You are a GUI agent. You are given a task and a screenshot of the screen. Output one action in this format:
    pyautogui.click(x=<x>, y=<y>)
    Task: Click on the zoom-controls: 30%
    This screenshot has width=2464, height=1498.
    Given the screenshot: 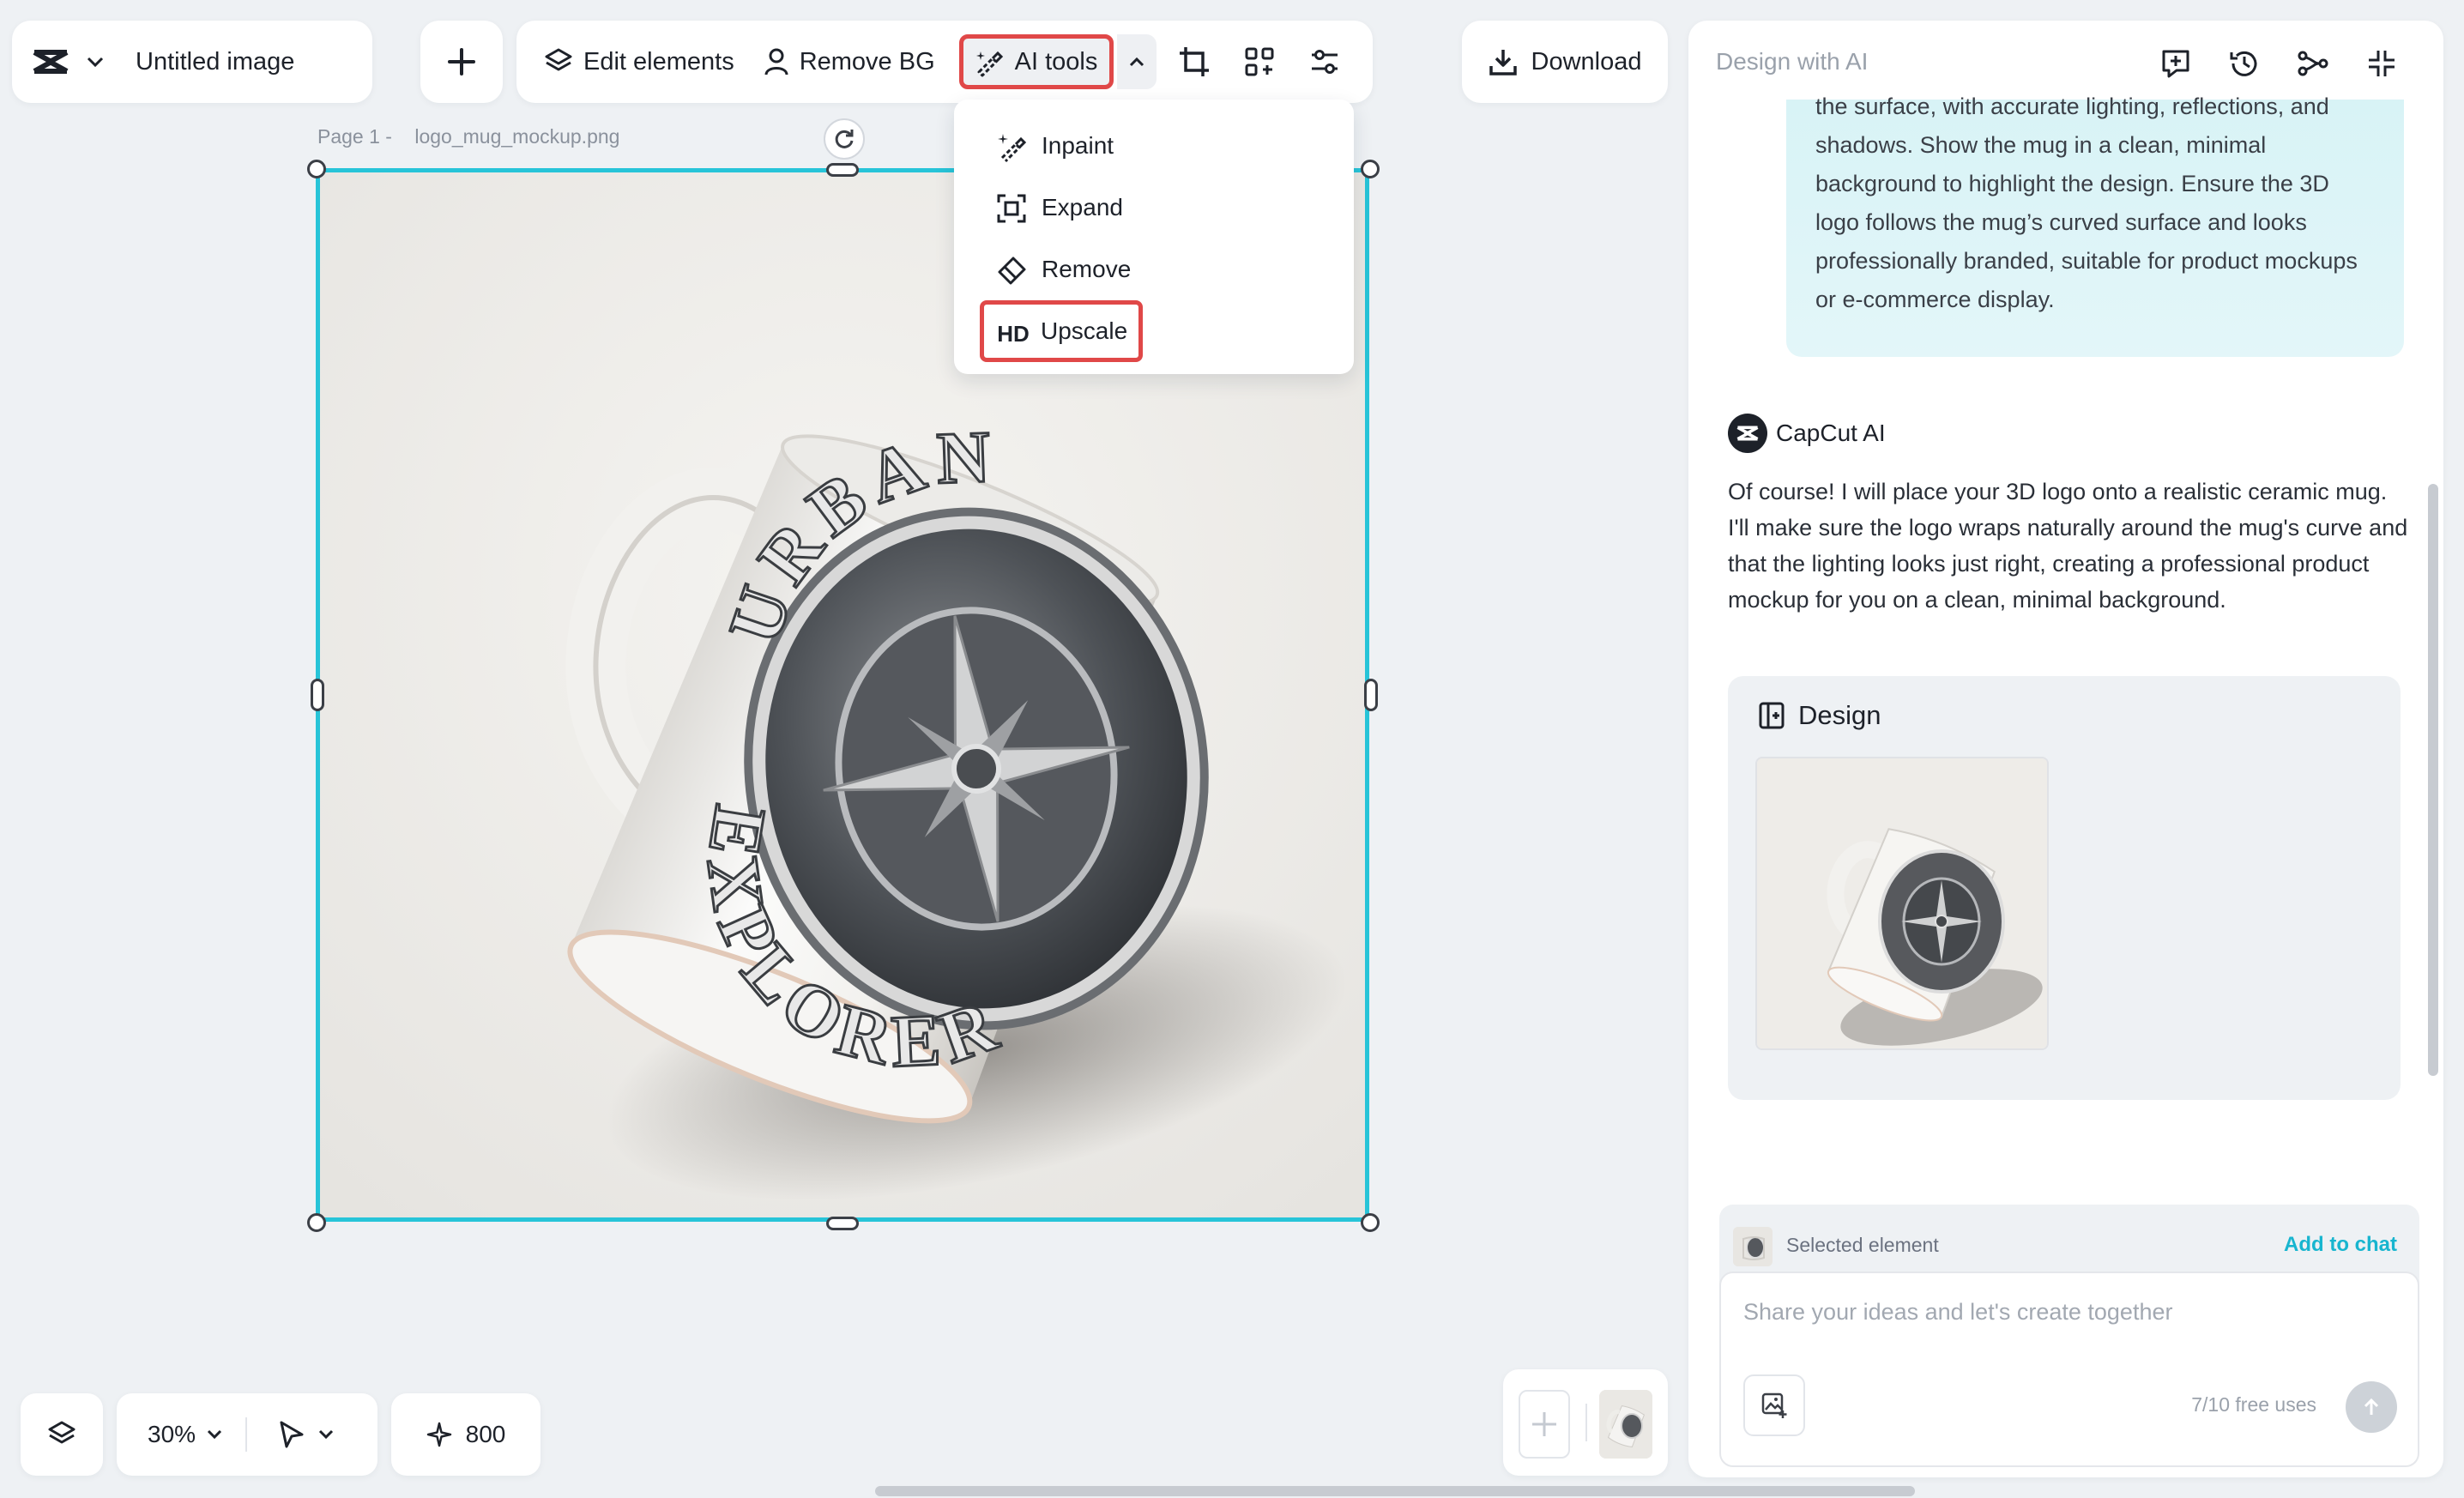 What is the action you would take?
    pyautogui.click(x=247, y=1434)
    